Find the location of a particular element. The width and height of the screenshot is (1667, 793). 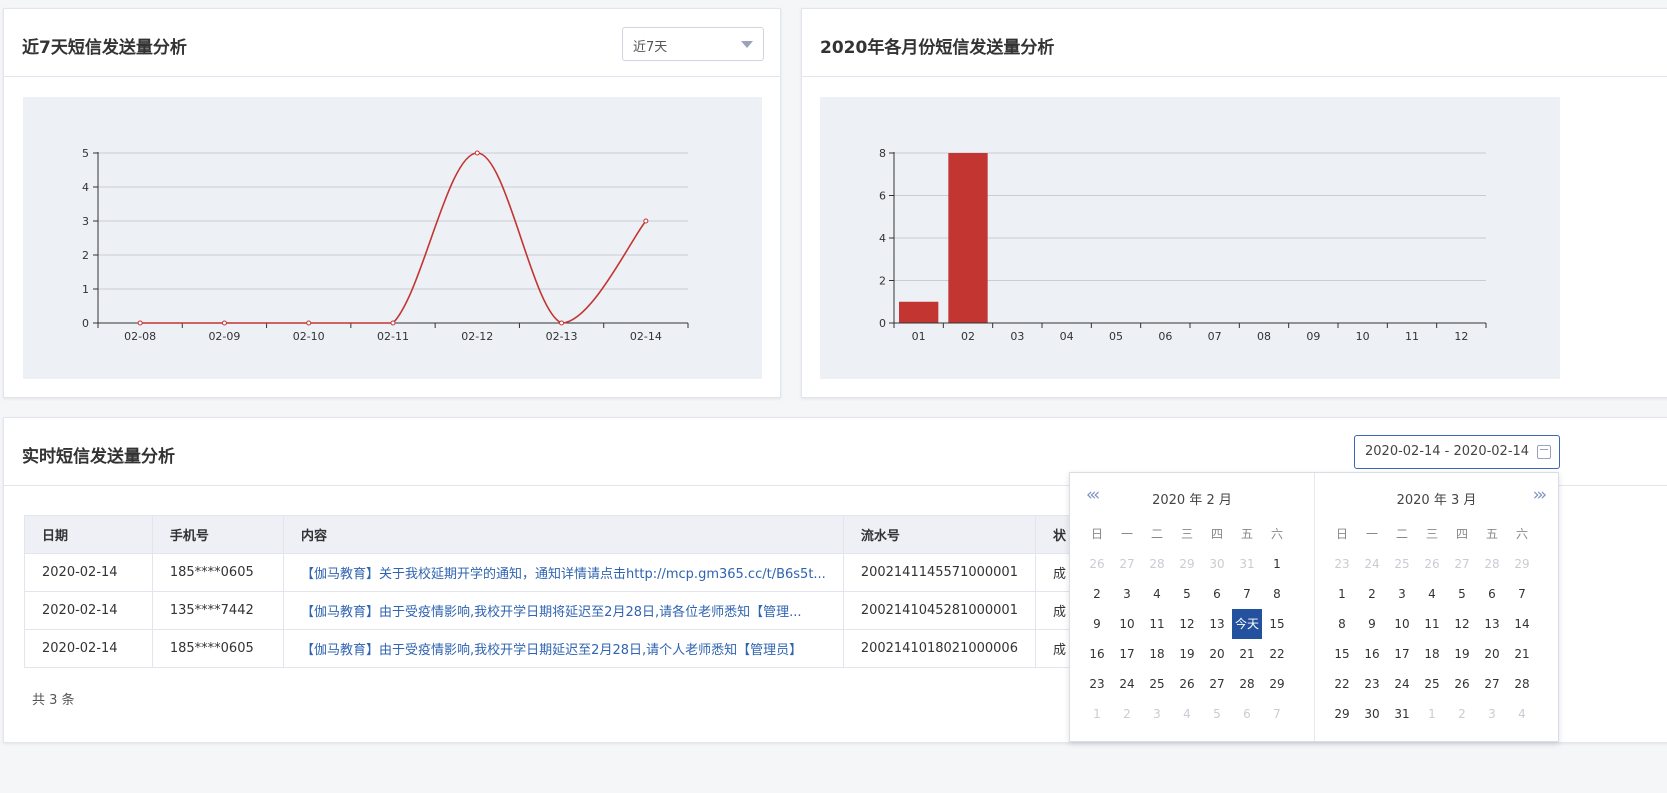

date-range-input: 2020-02-14 - 2020-02-14 is located at coordinates (1457, 452).